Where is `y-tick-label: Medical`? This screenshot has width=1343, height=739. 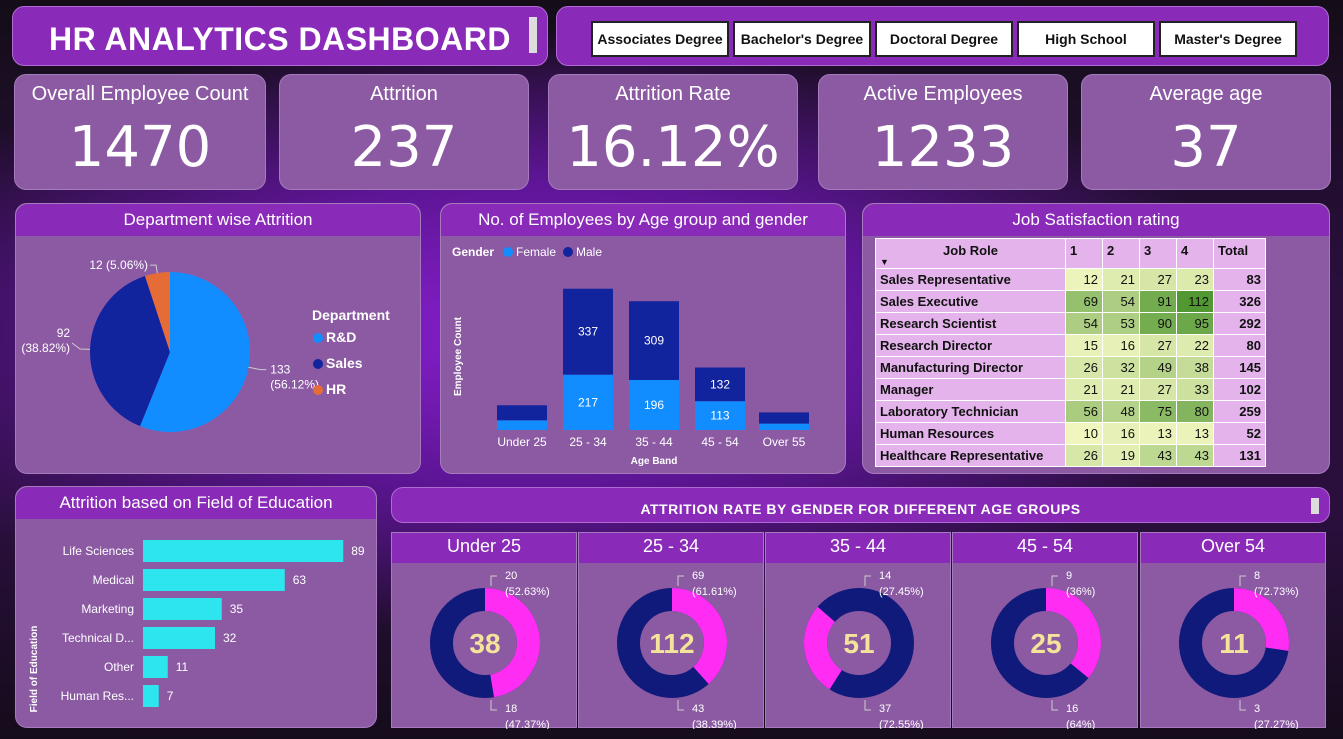
y-tick-label: Medical is located at coordinates (113, 580).